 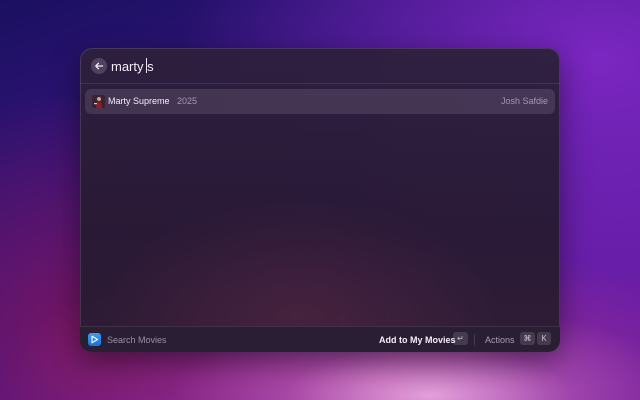 I want to click on search-bar, so click(x=320, y=66).